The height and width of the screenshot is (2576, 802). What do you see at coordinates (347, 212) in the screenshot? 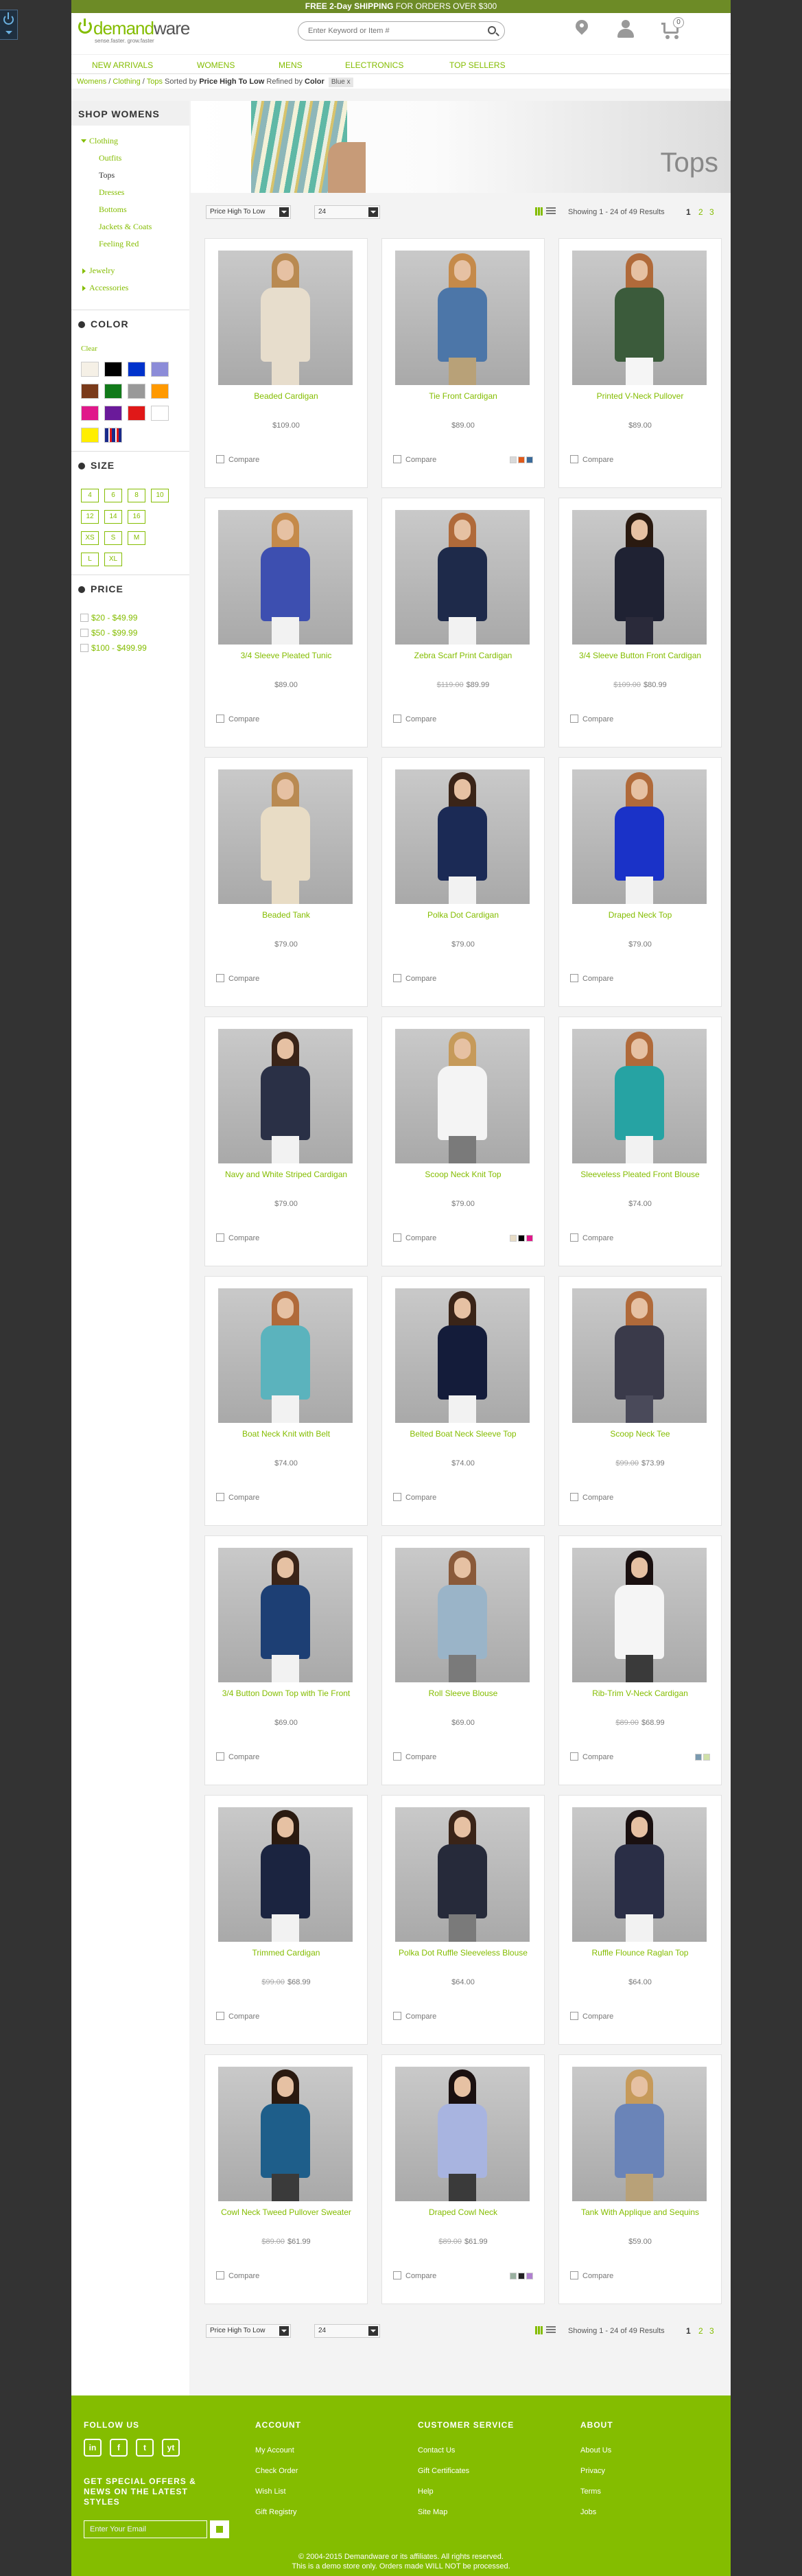
I see `page-size-select: 24` at bounding box center [347, 212].